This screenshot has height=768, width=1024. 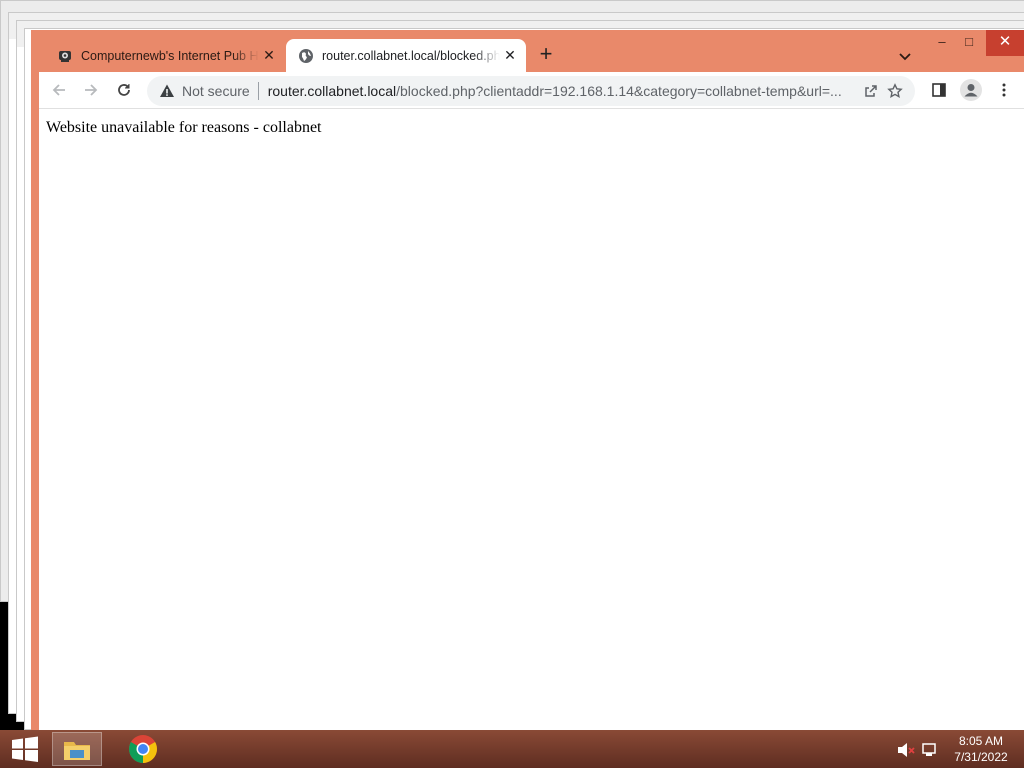 What do you see at coordinates (969, 43) in the screenshot?
I see `maximize-button: □` at bounding box center [969, 43].